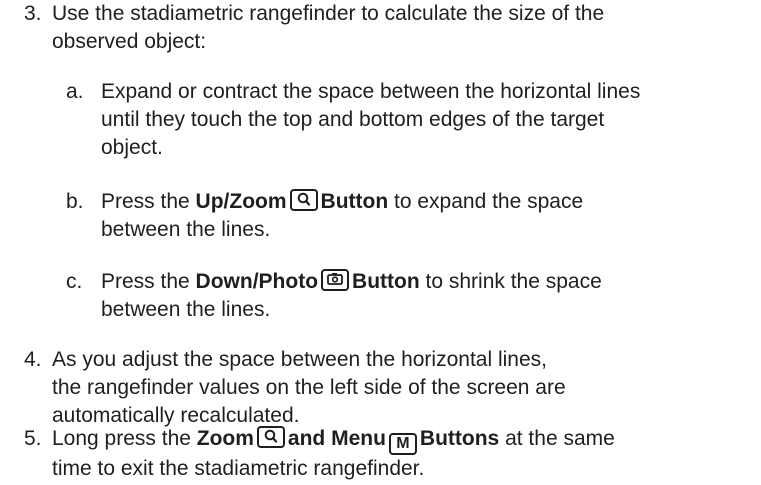 This screenshot has width=761, height=485. Describe the element at coordinates (132, 147) in the screenshot. I see `substep-line: object.` at that location.